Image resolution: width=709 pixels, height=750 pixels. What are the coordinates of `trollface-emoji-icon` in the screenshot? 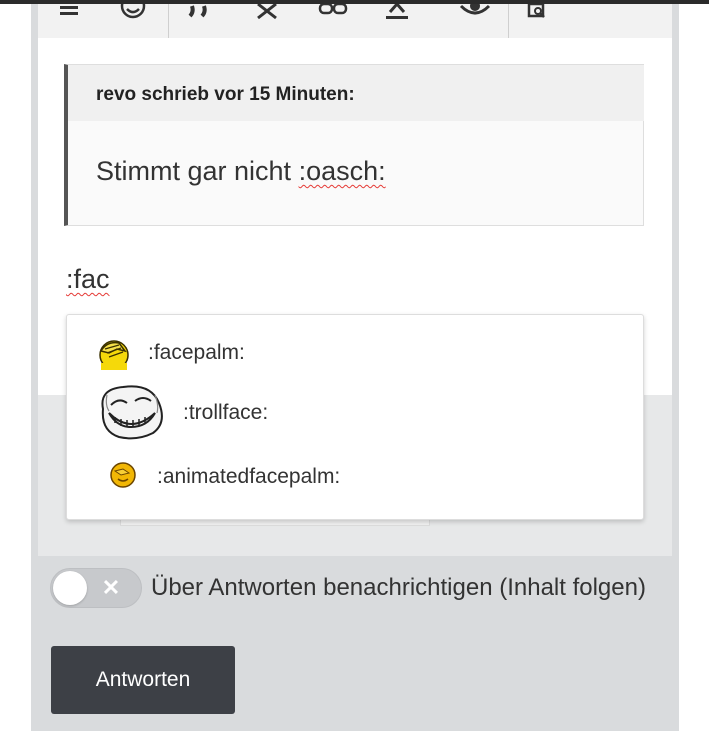 It's located at (131, 414).